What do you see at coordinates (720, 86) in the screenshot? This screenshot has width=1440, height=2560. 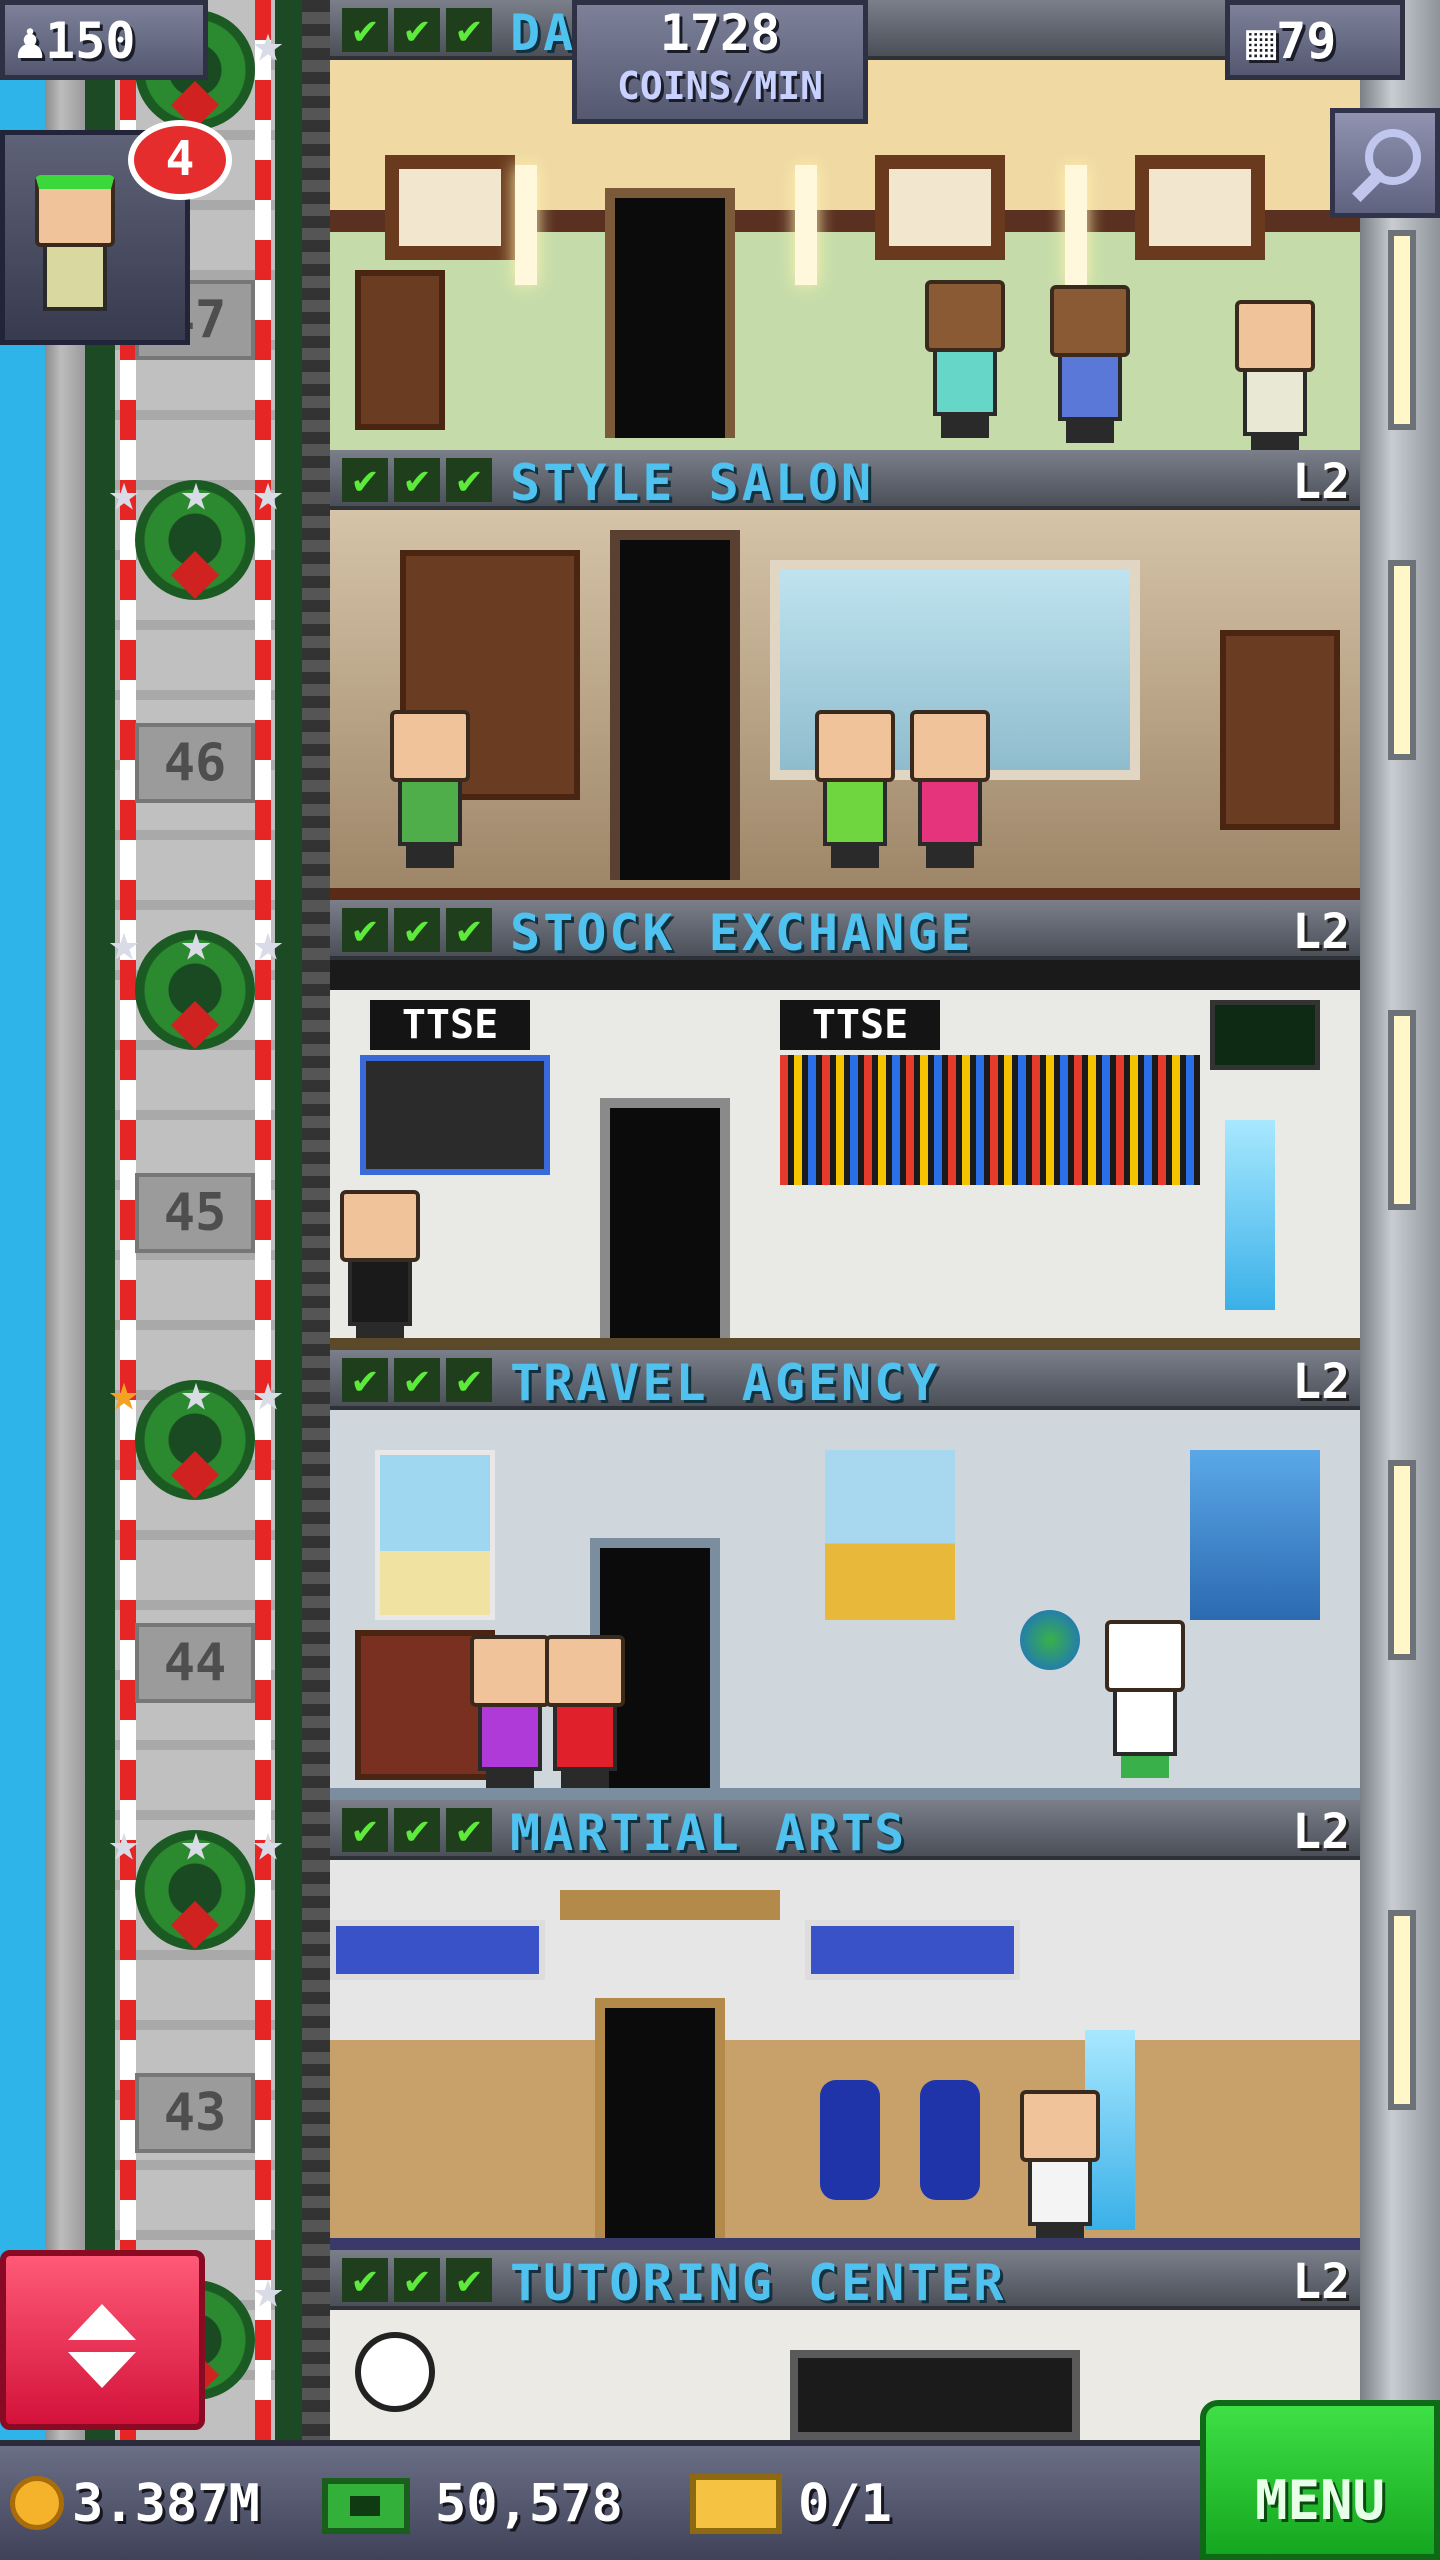 I see `coins-per-min-label: COINS/MIN` at bounding box center [720, 86].